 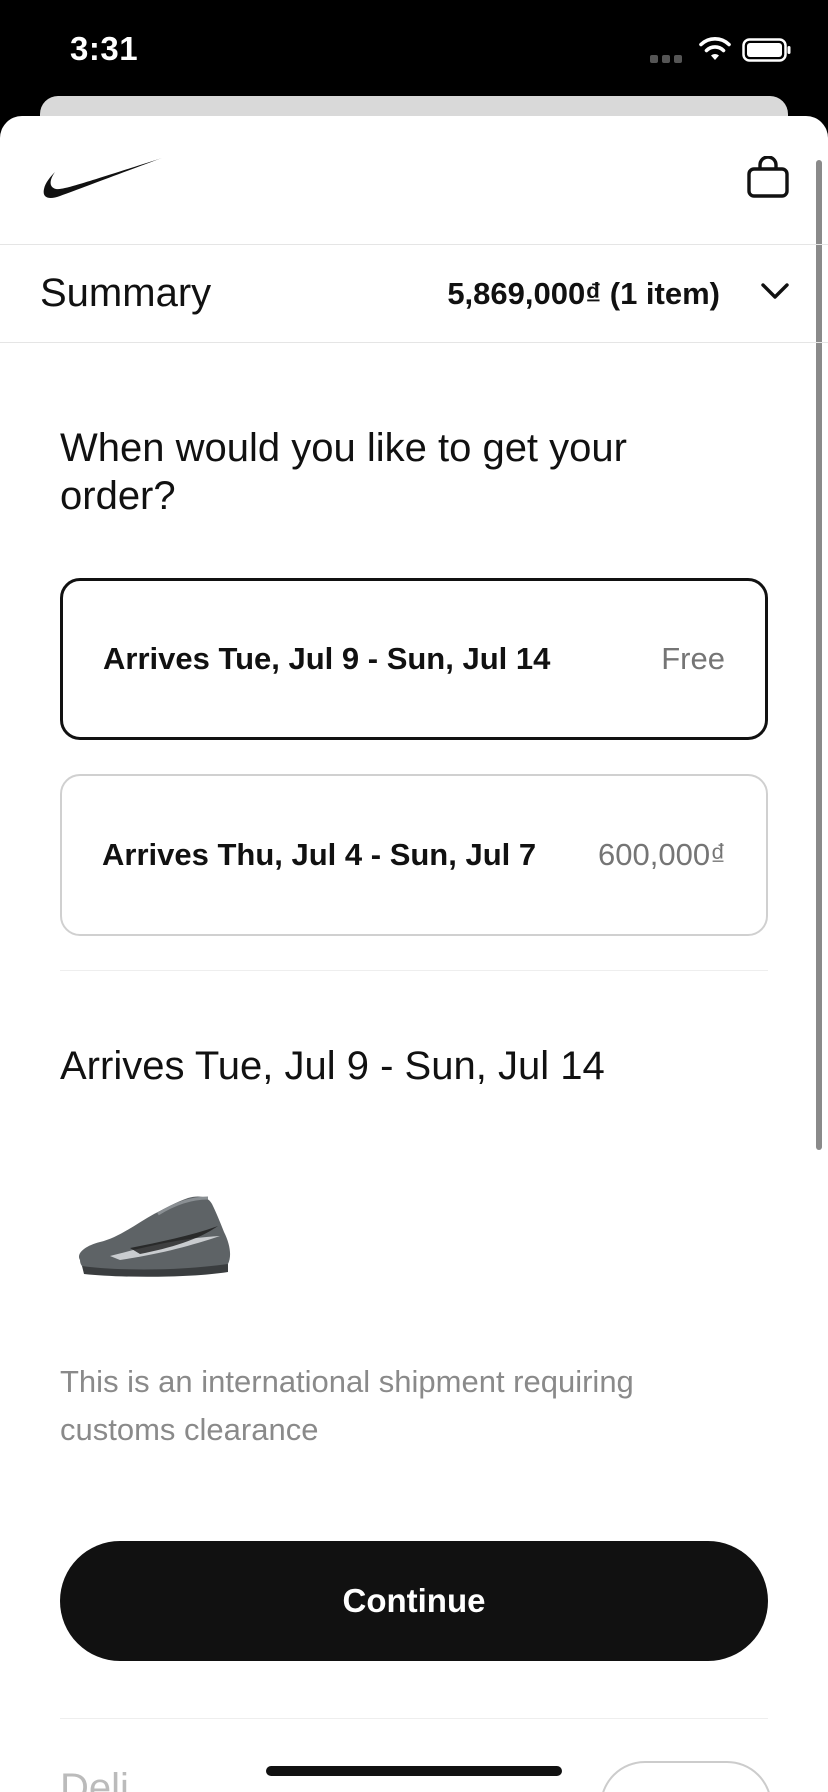 What do you see at coordinates (343, 472) in the screenshot?
I see `delivery-question: When would you like to get your order?` at bounding box center [343, 472].